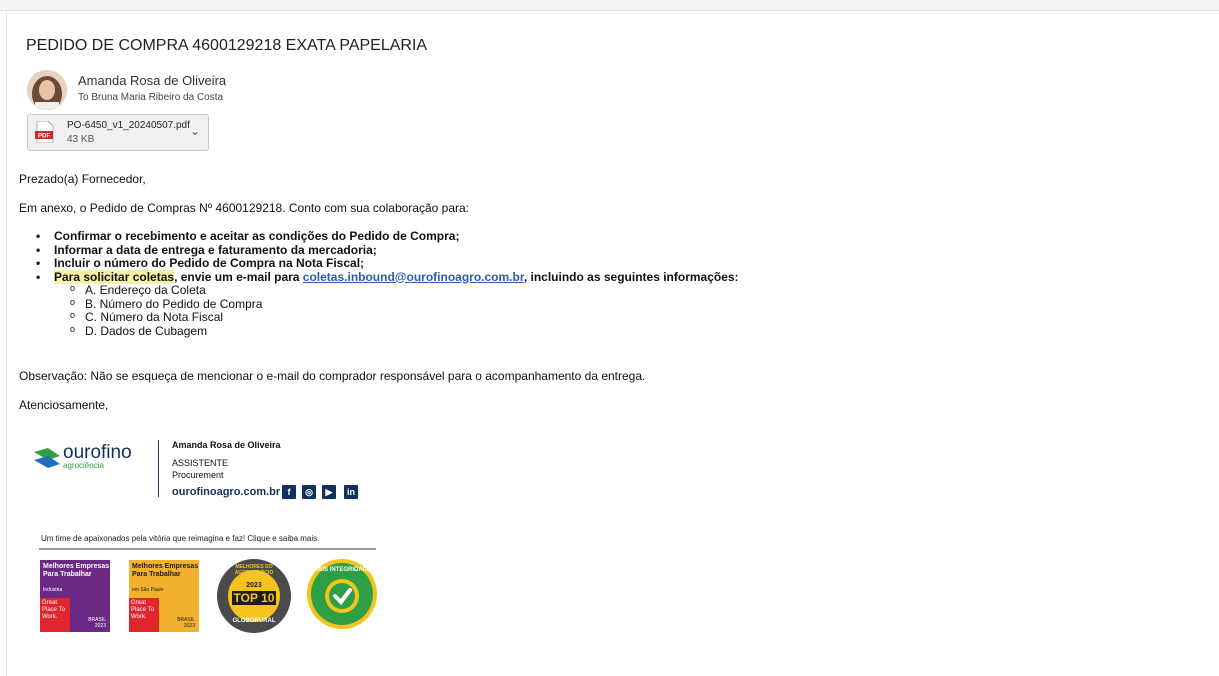  I want to click on sub-list-item: B. Número do Pedido de Compra, so click(387, 304).